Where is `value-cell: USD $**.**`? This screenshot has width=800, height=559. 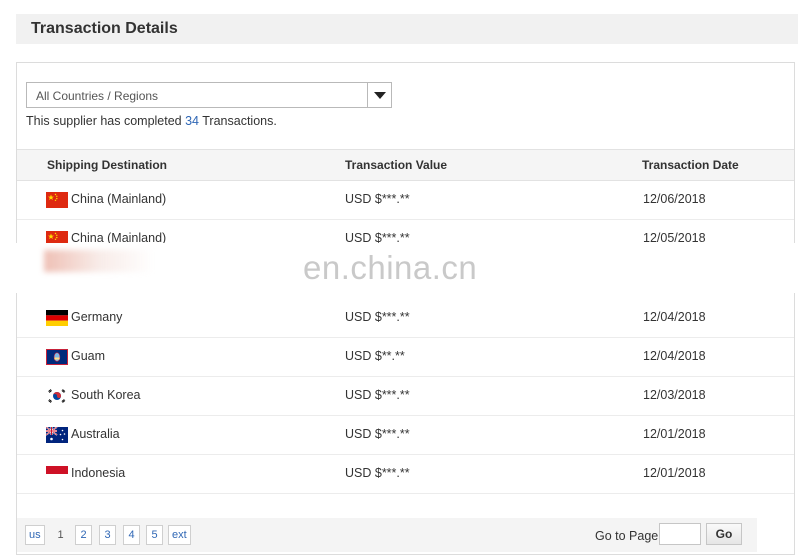 value-cell: USD $**.** is located at coordinates (375, 356).